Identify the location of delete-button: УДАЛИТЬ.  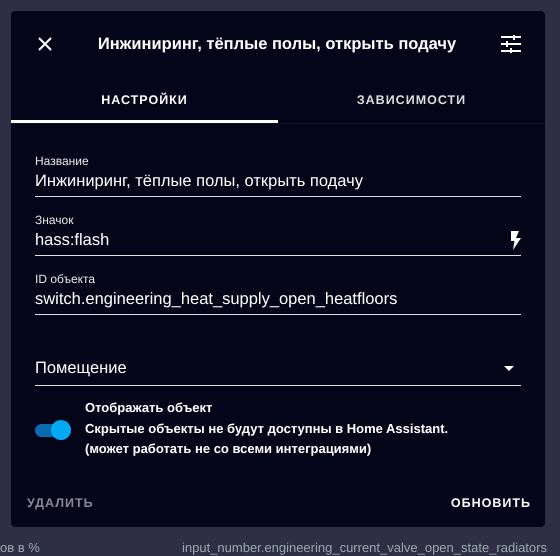
(60, 503).